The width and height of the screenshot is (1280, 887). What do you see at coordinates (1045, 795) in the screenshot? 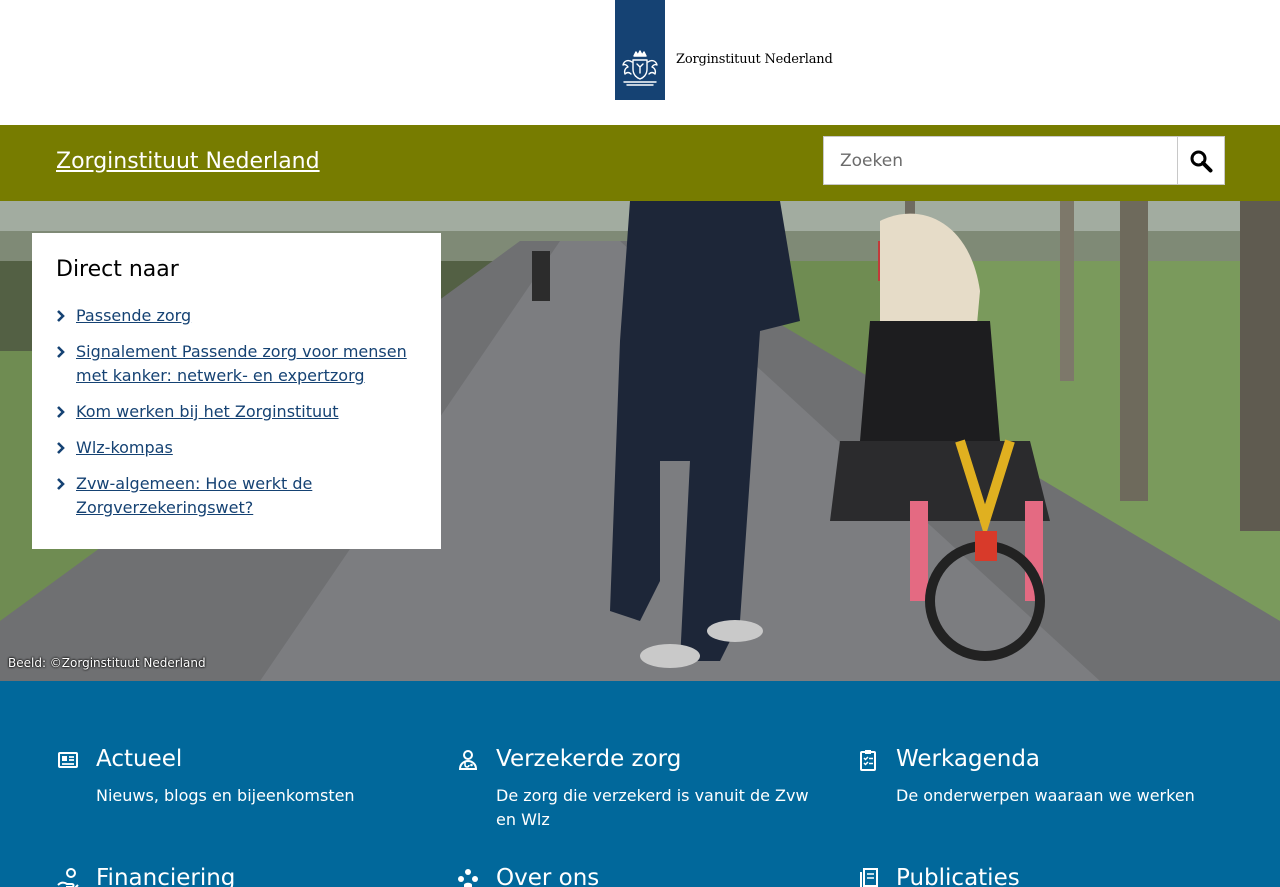
I see `tile-description: De onderwerpen waaraan we werken` at bounding box center [1045, 795].